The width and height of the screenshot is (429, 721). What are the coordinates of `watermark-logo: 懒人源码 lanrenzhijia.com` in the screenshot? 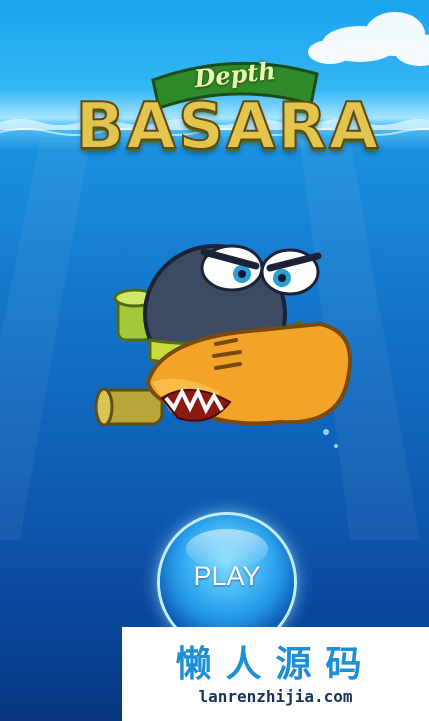 It's located at (275, 674).